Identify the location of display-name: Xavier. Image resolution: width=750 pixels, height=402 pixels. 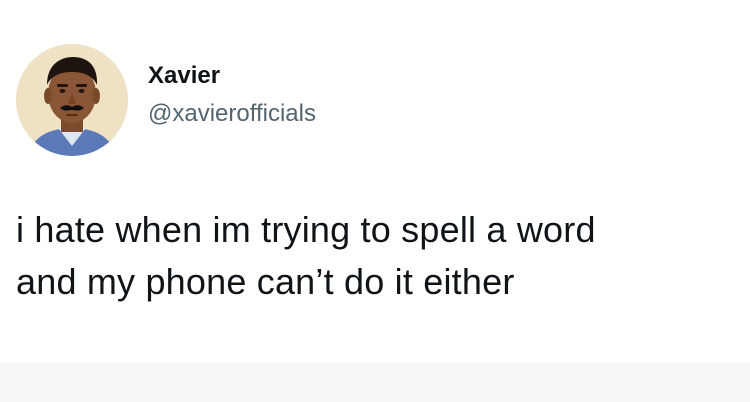
(232, 76).